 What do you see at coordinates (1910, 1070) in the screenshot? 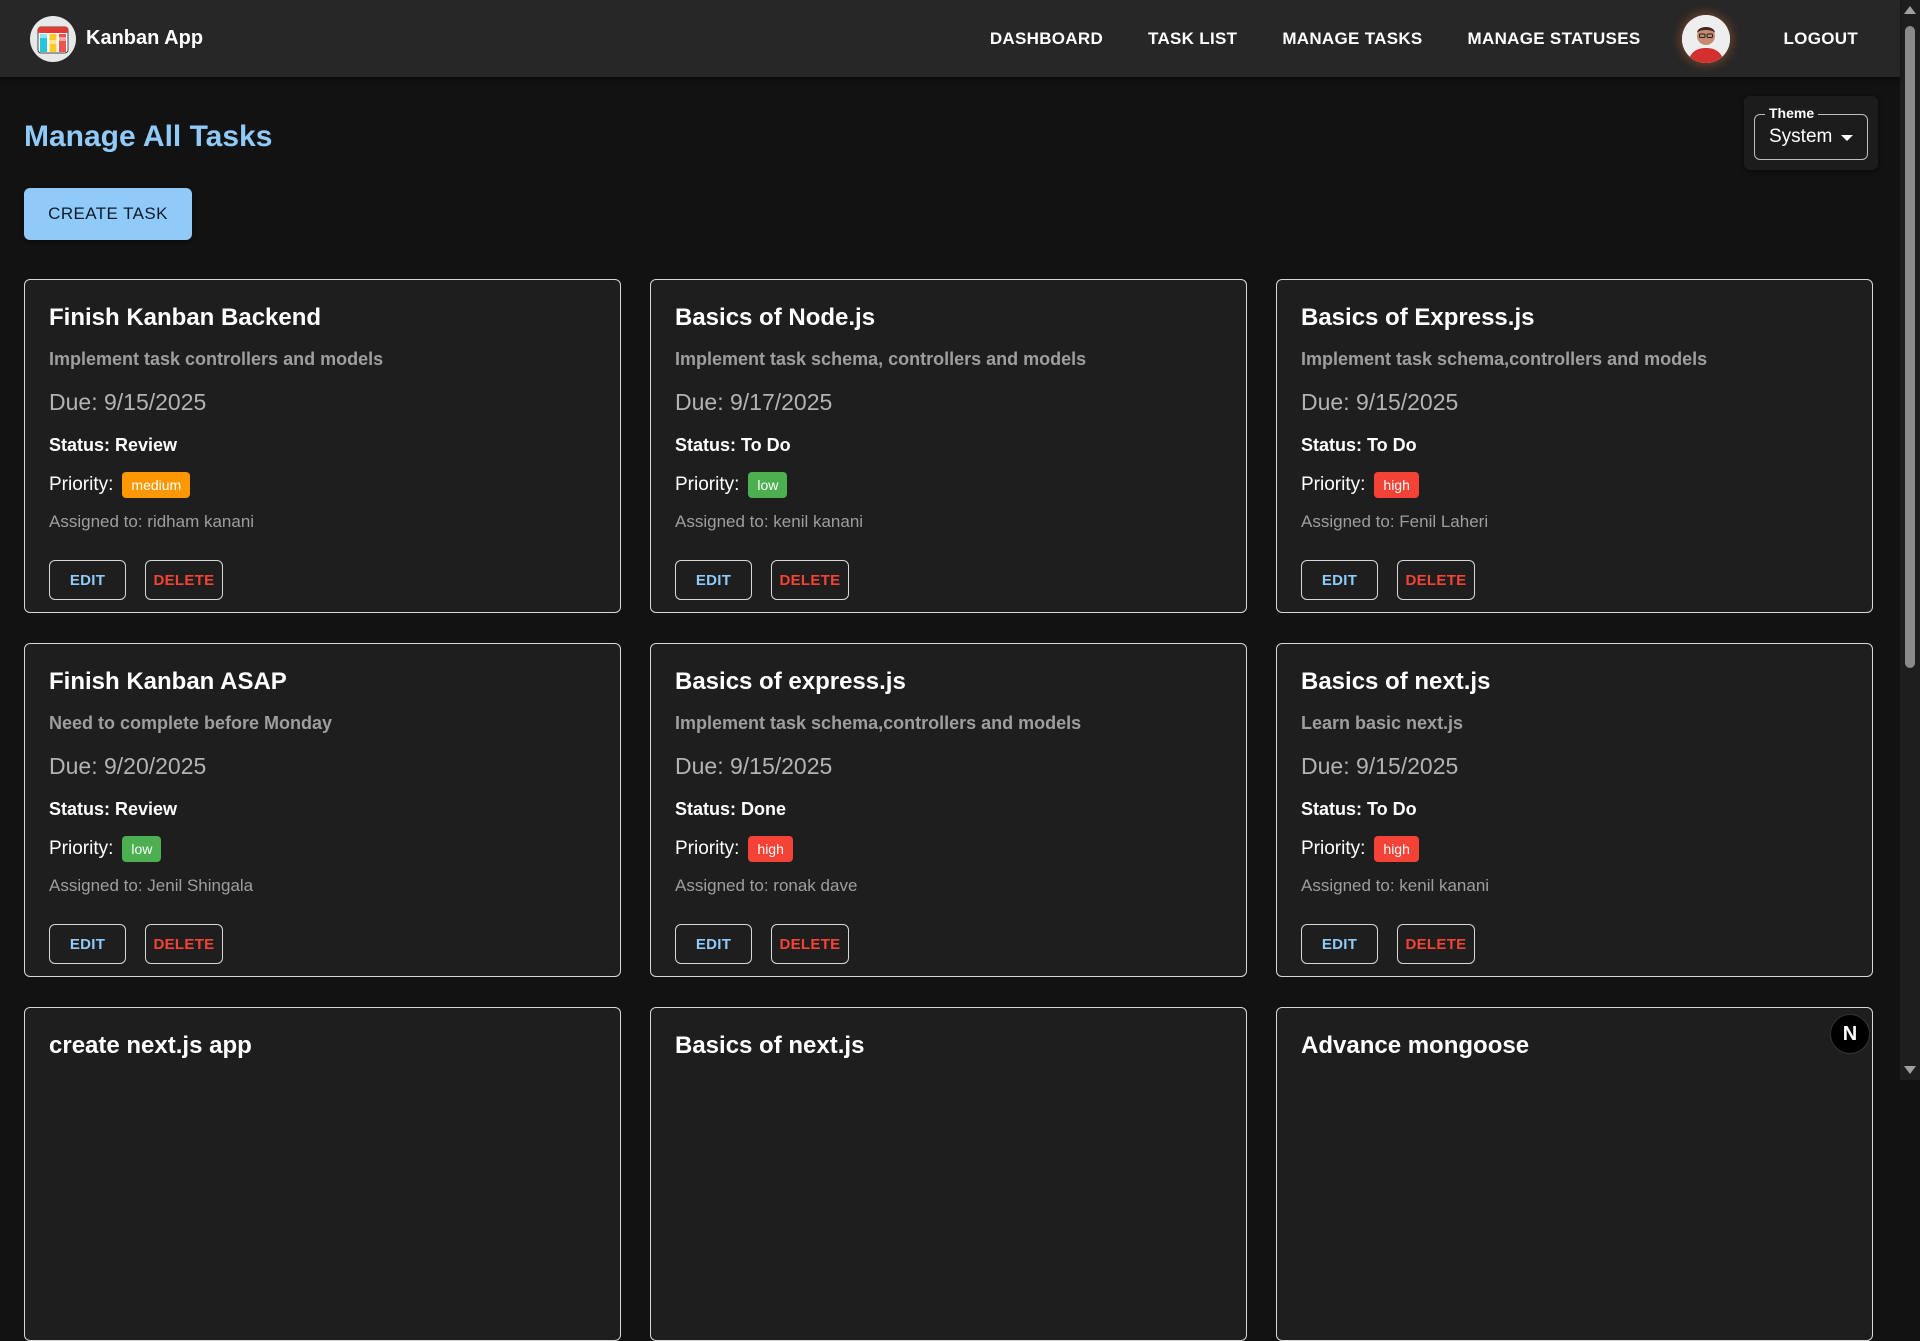
I see `scroll-down-icon` at bounding box center [1910, 1070].